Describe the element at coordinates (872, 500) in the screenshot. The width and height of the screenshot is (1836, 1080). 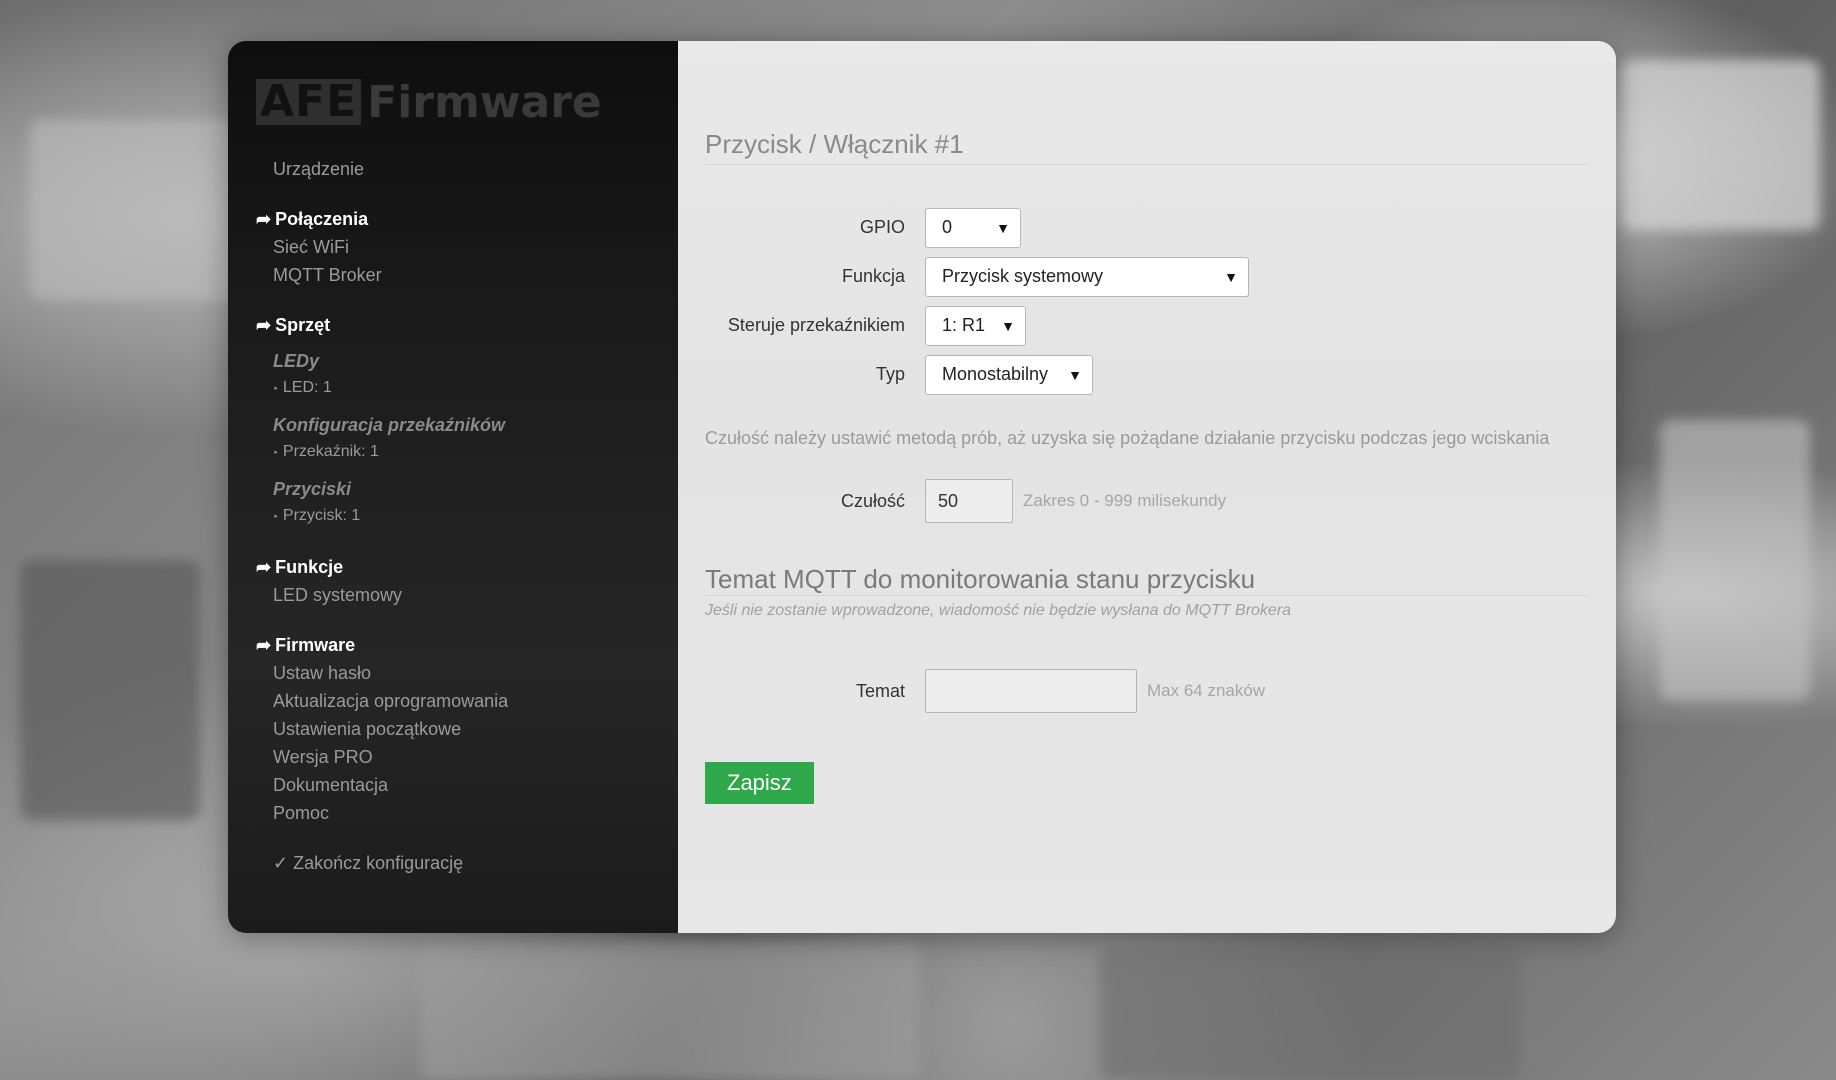
I see `sensitivity-label: Czułość` at that location.